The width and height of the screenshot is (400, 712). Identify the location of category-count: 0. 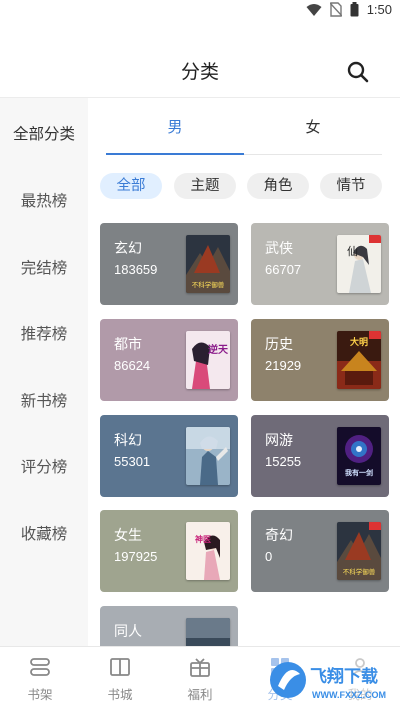
(269, 556).